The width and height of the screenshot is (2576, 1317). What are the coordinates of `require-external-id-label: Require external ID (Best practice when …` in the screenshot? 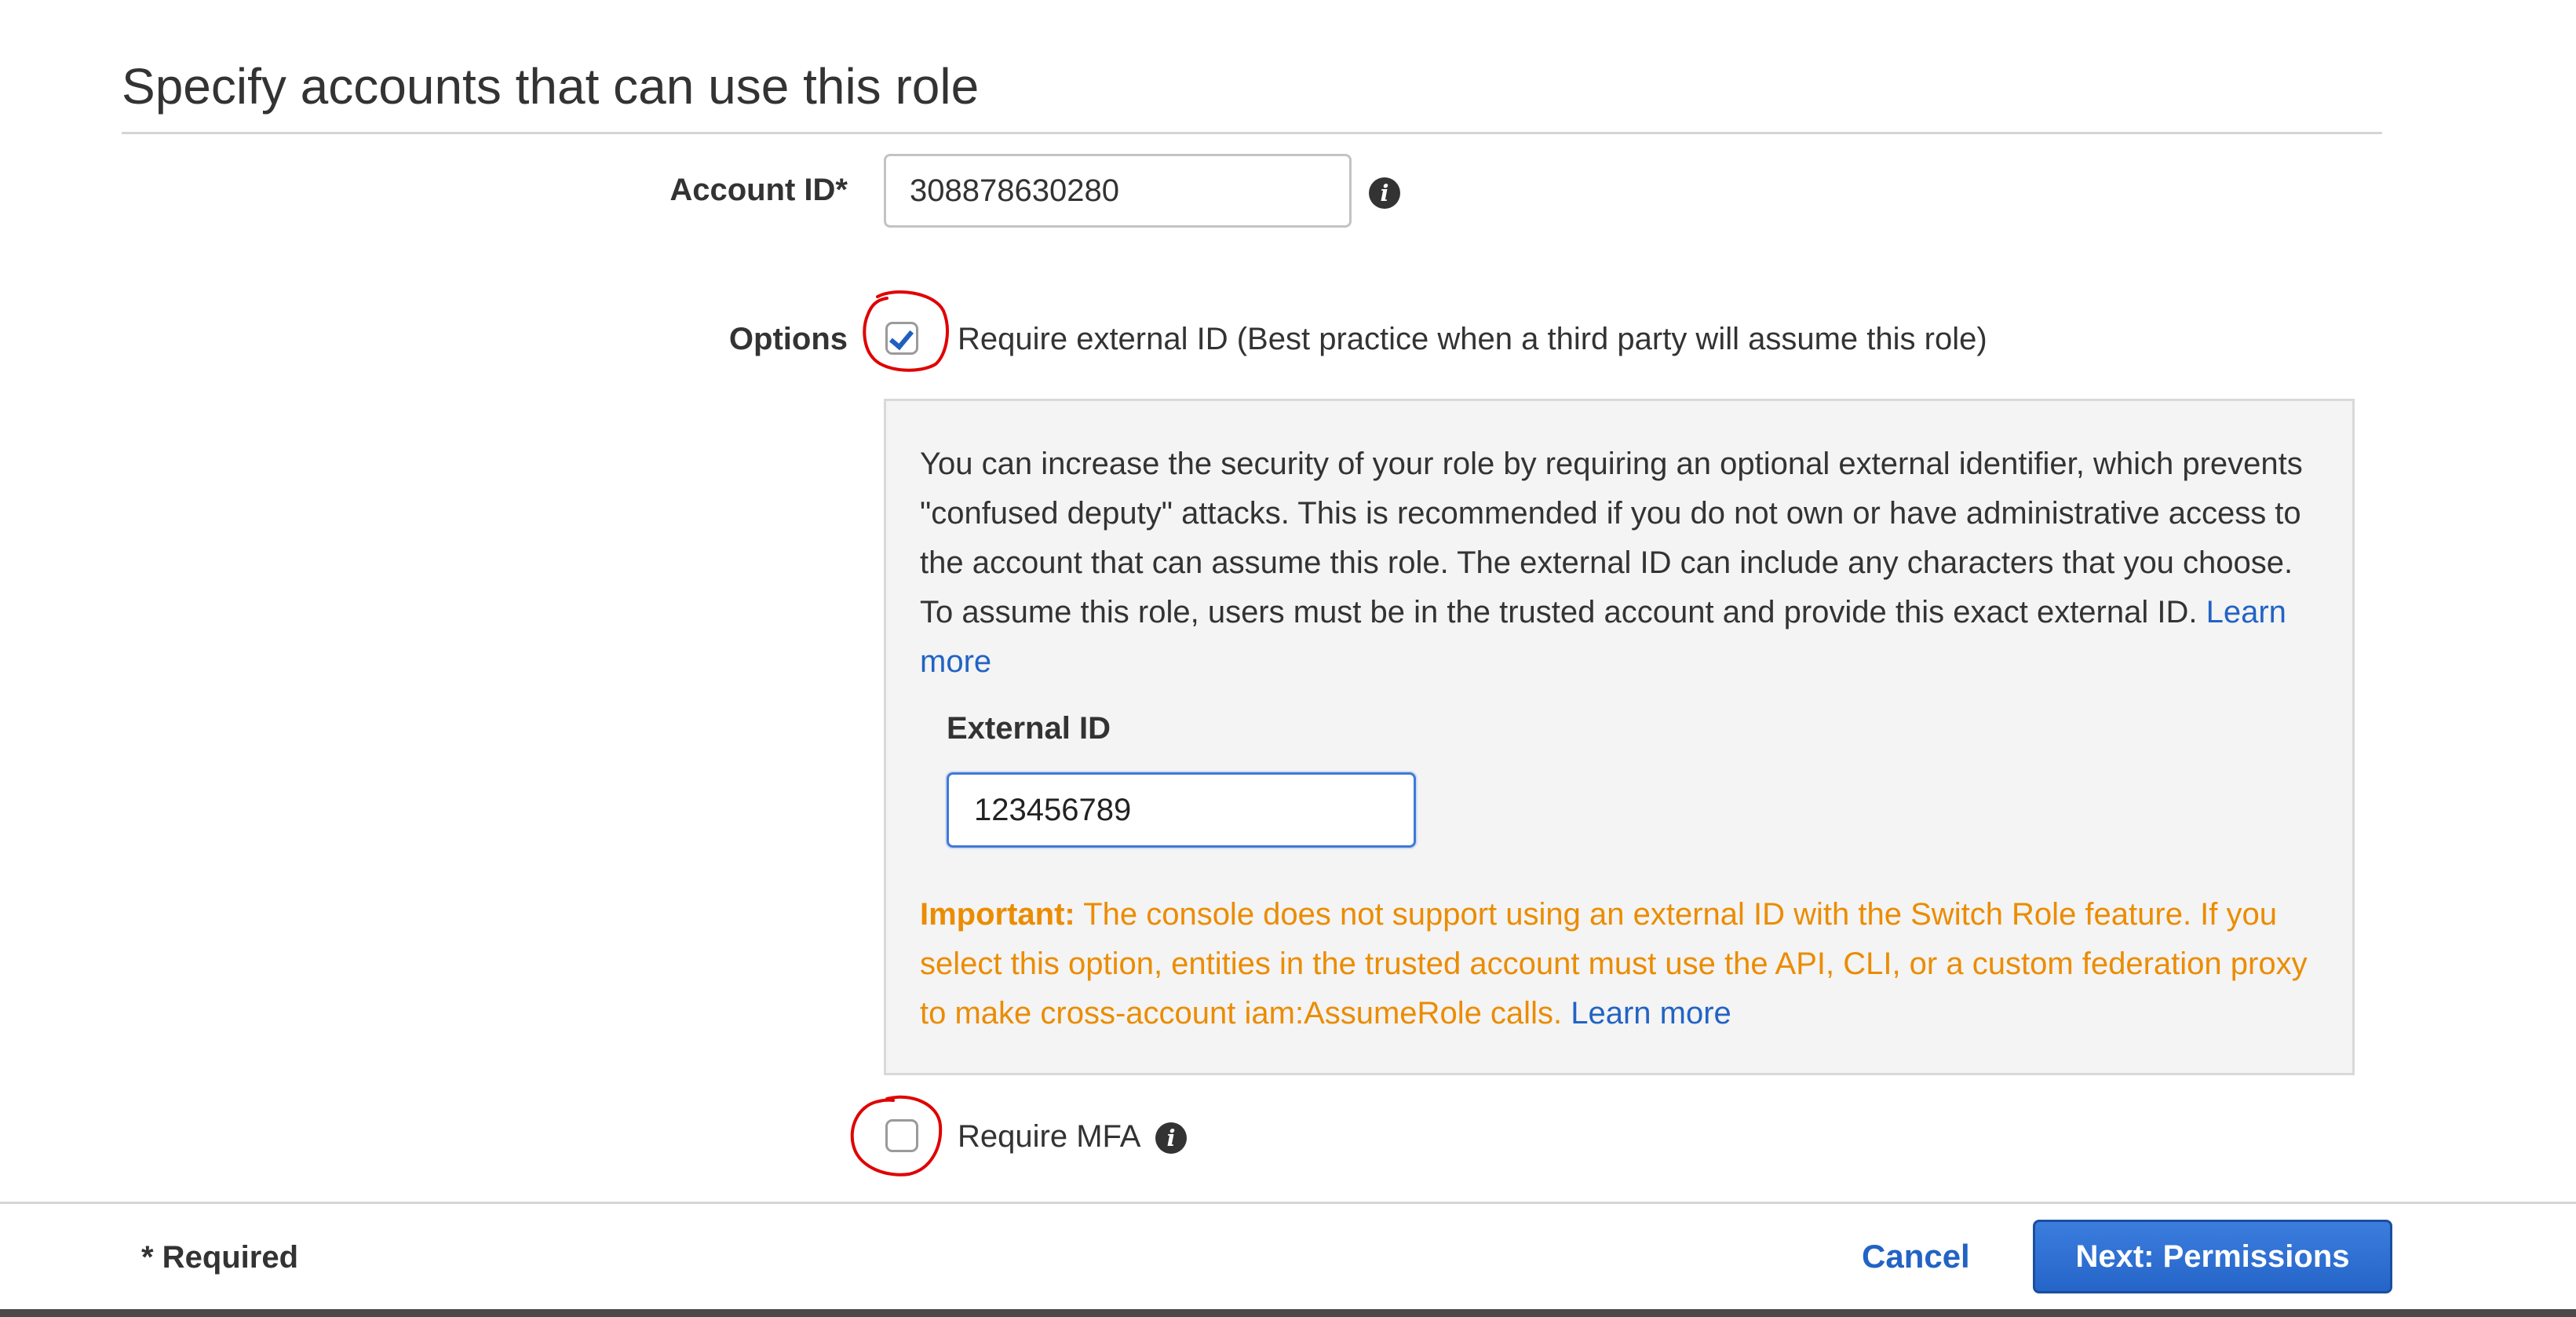 It's located at (1472, 339).